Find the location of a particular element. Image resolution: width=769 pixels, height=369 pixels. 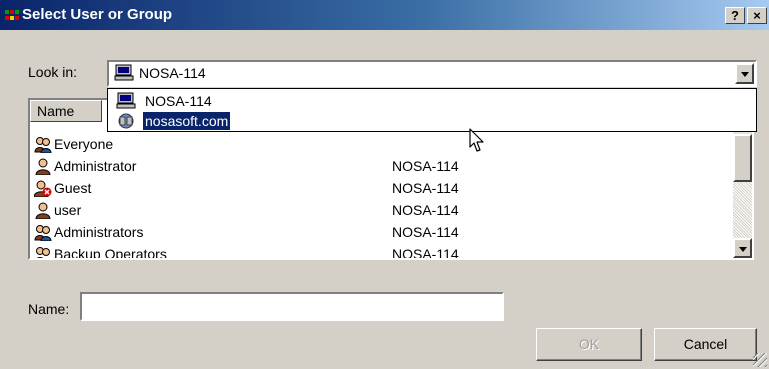

list-item: Everyone is located at coordinates (380, 145).